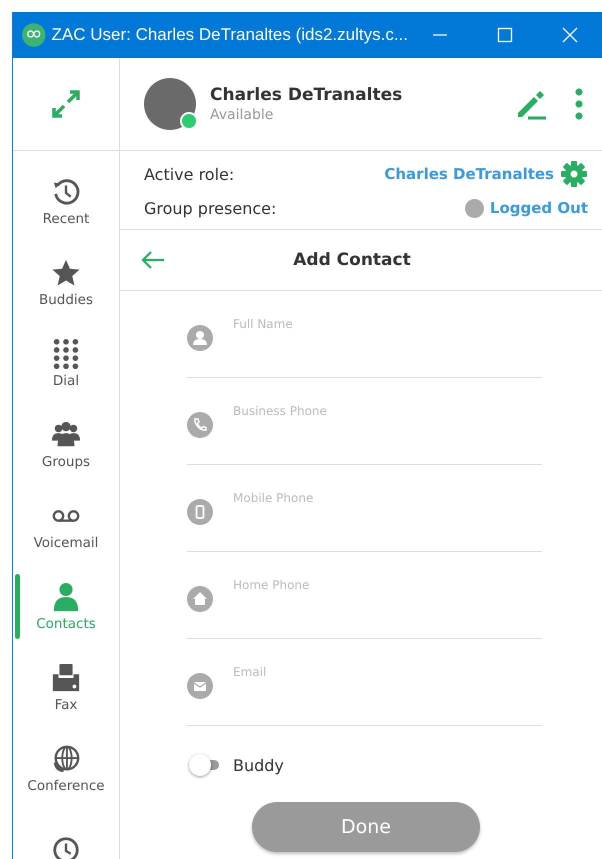 This screenshot has width=602, height=859. What do you see at coordinates (66, 677) in the screenshot?
I see `fax-icon` at bounding box center [66, 677].